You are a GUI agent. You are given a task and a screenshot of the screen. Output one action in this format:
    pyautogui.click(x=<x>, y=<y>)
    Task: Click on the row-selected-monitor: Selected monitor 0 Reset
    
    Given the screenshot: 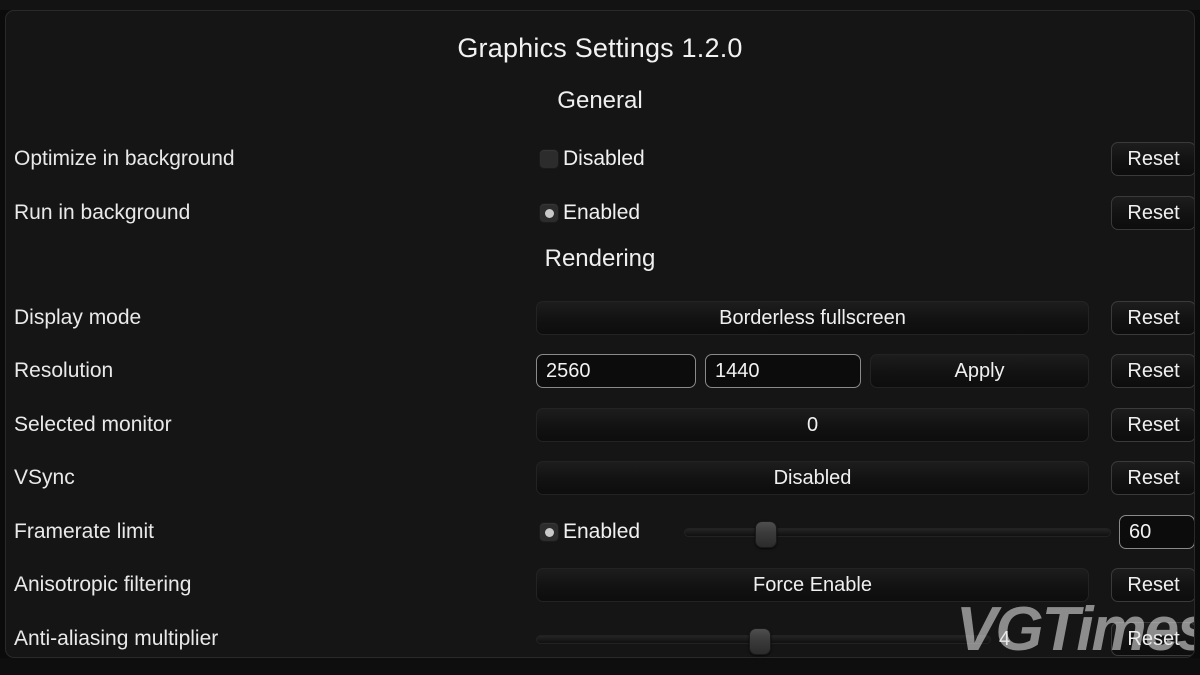 What is the action you would take?
    pyautogui.click(x=600, y=425)
    